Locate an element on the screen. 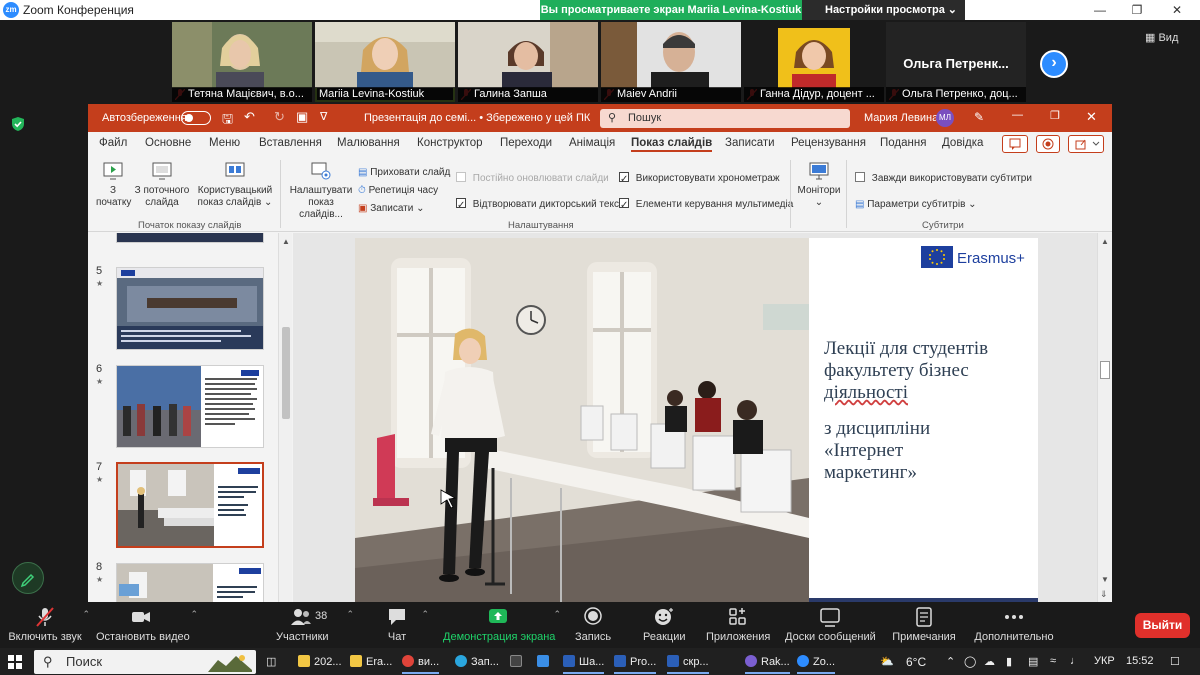 The image size is (1200, 675). play-narrations-checkbox: ✓ Відтворювати дикторський текст is located at coordinates (540, 205).